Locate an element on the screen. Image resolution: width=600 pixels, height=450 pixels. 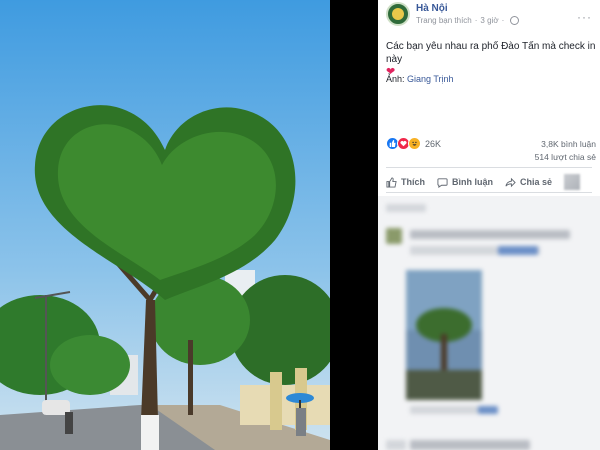
blurred-photo-thumbnail is located at coordinates (444, 335).